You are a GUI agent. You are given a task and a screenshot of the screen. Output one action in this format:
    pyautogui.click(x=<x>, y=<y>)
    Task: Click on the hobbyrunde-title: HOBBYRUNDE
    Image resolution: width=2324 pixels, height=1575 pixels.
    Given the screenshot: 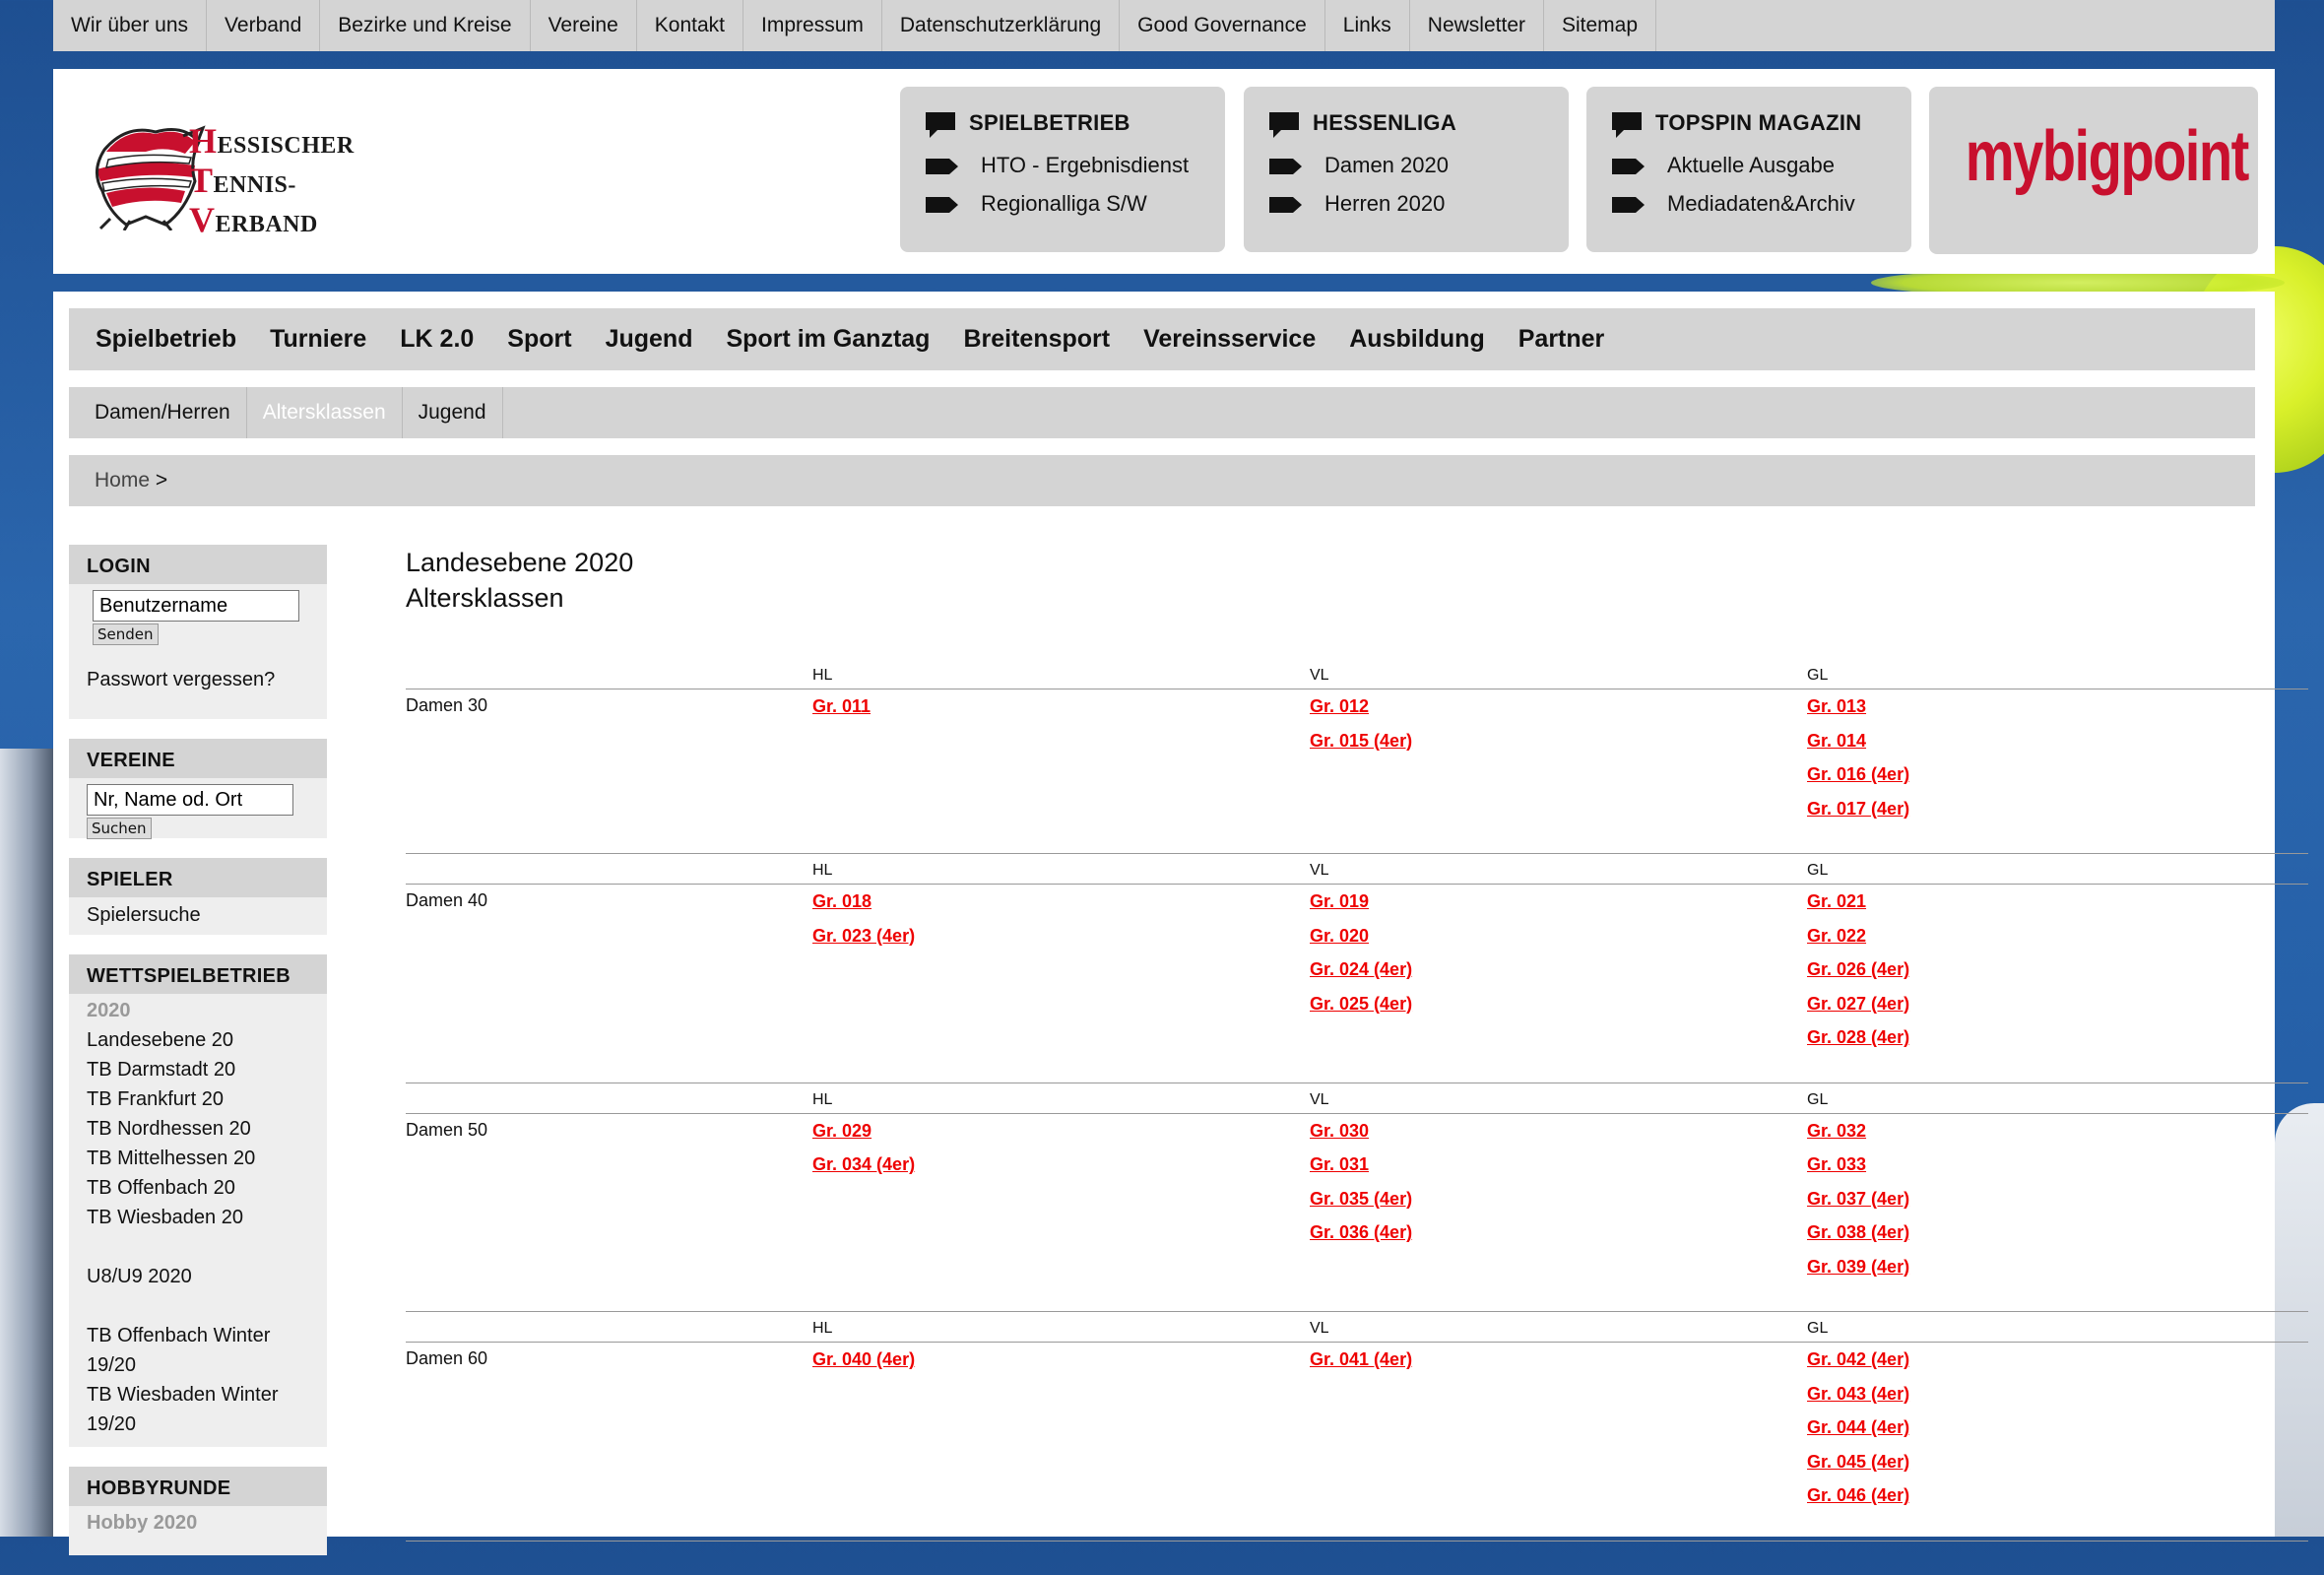 What is the action you would take?
    pyautogui.click(x=198, y=1486)
    